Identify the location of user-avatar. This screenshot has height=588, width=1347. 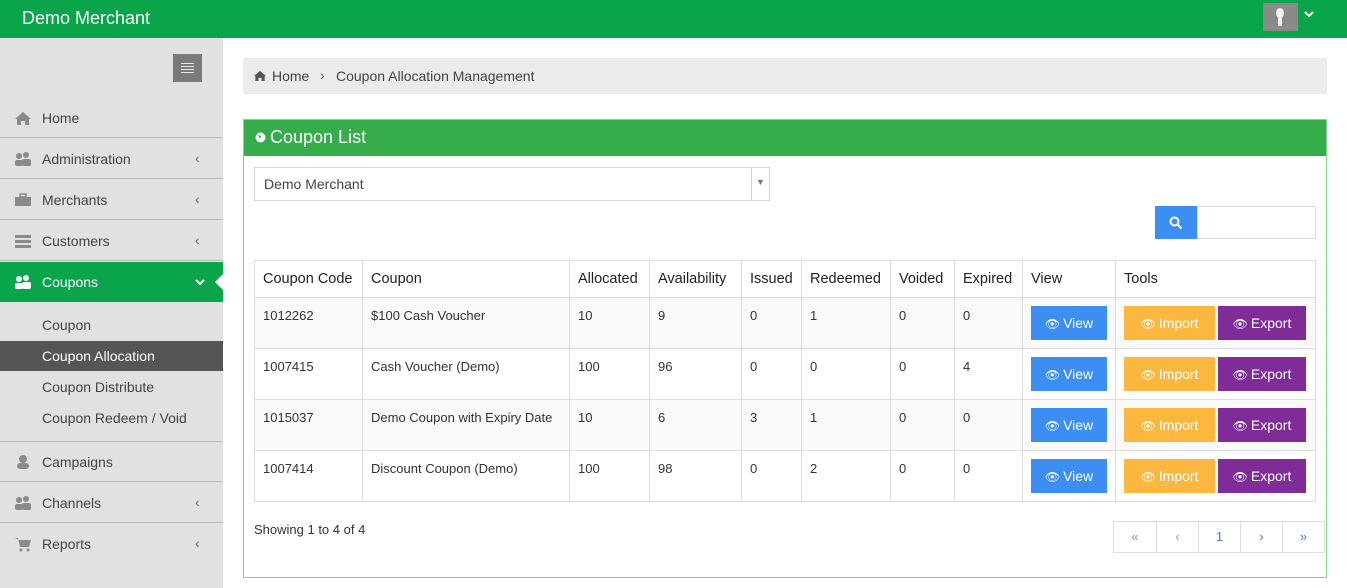
(1280, 17).